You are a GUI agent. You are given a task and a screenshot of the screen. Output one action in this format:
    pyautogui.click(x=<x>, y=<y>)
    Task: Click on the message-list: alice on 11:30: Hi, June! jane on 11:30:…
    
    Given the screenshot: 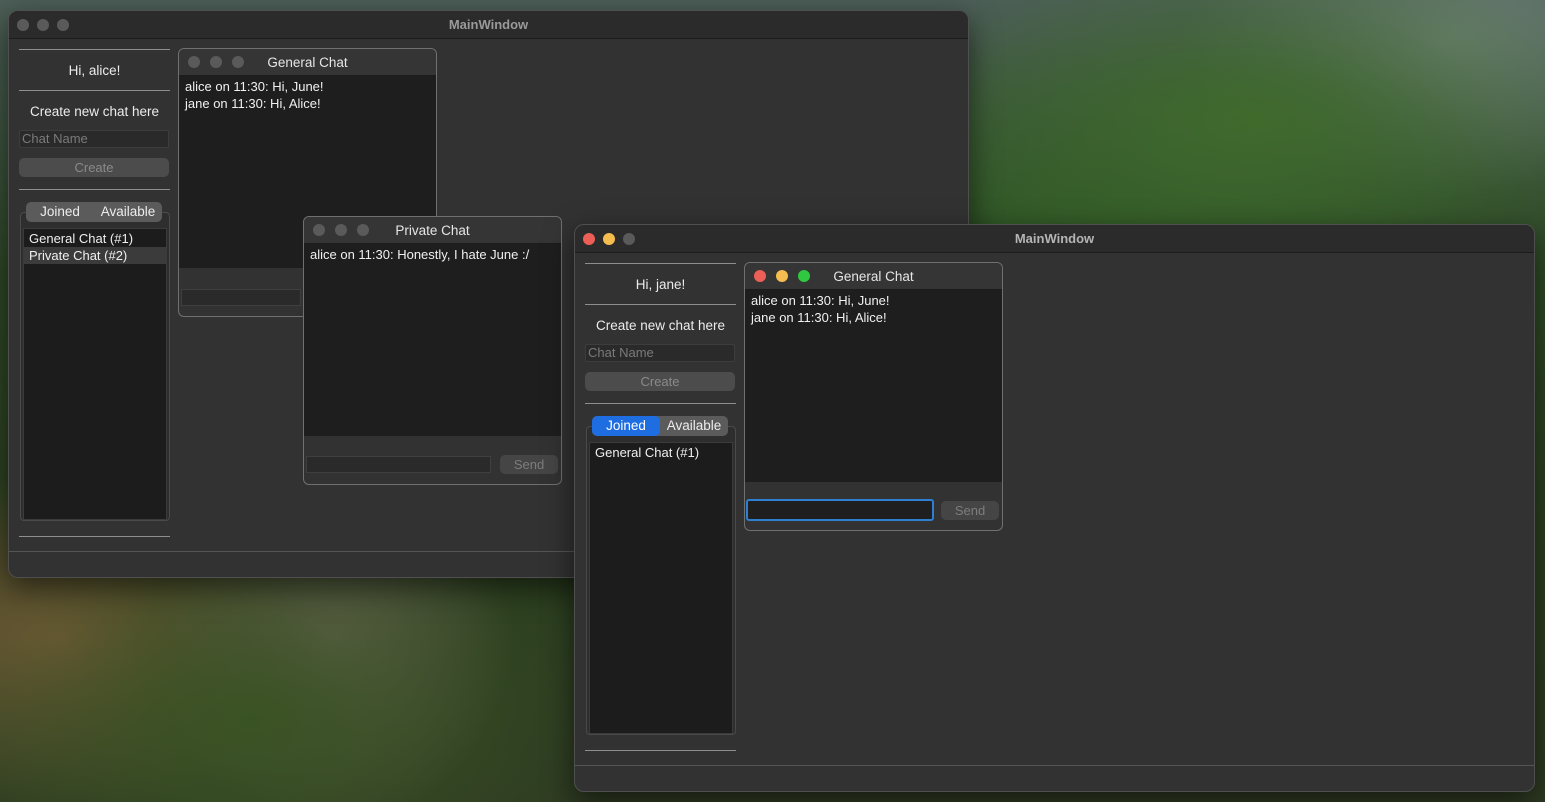 What is the action you would take?
    pyautogui.click(x=873, y=386)
    